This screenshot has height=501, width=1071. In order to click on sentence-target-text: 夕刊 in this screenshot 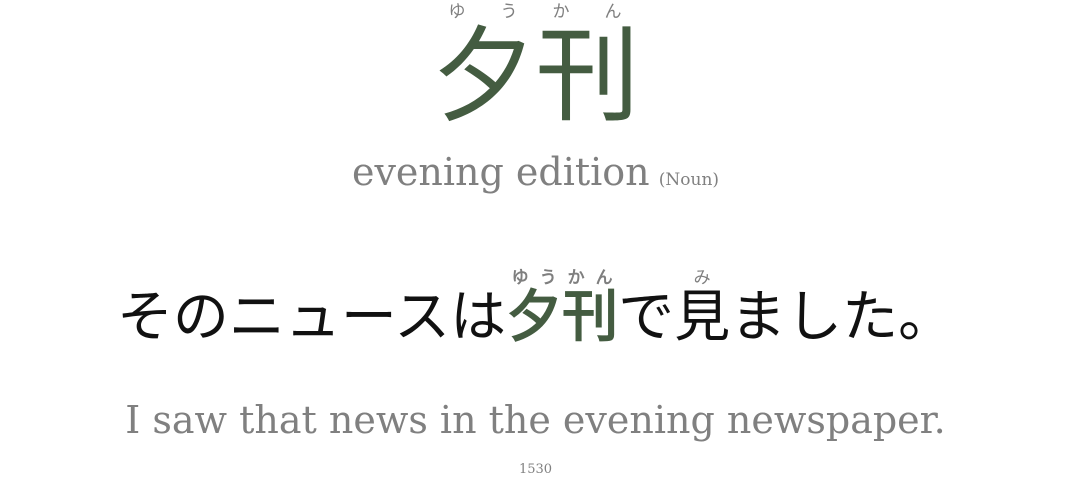, I will do `click(562, 317)`.